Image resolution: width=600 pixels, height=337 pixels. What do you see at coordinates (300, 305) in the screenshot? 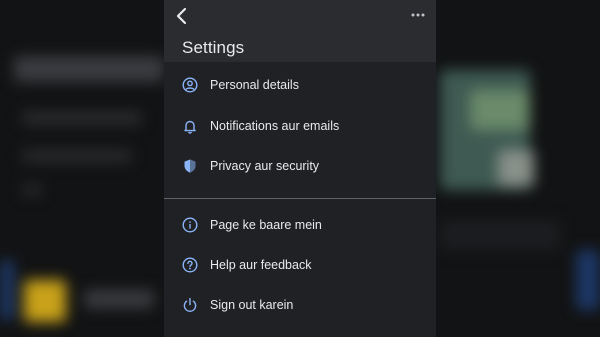
I see `menu-item-sign-out: Sign out karein` at bounding box center [300, 305].